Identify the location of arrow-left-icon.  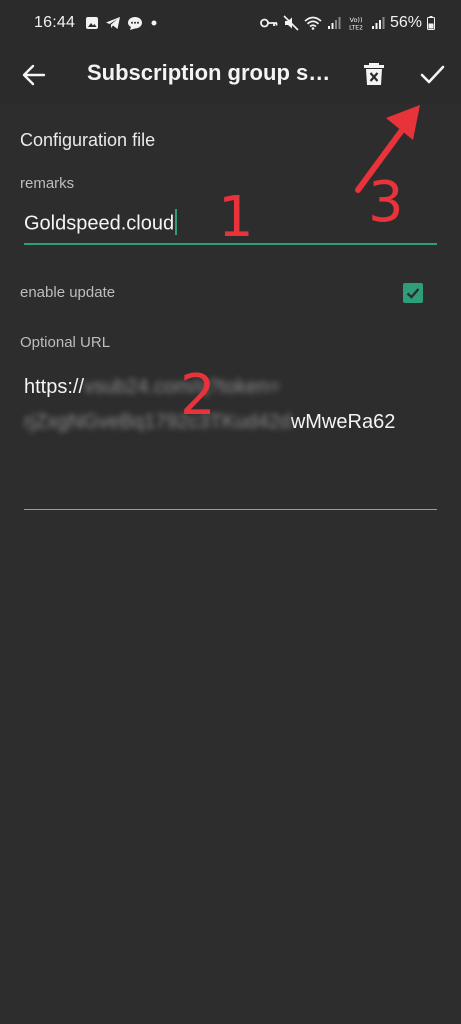
(34, 75).